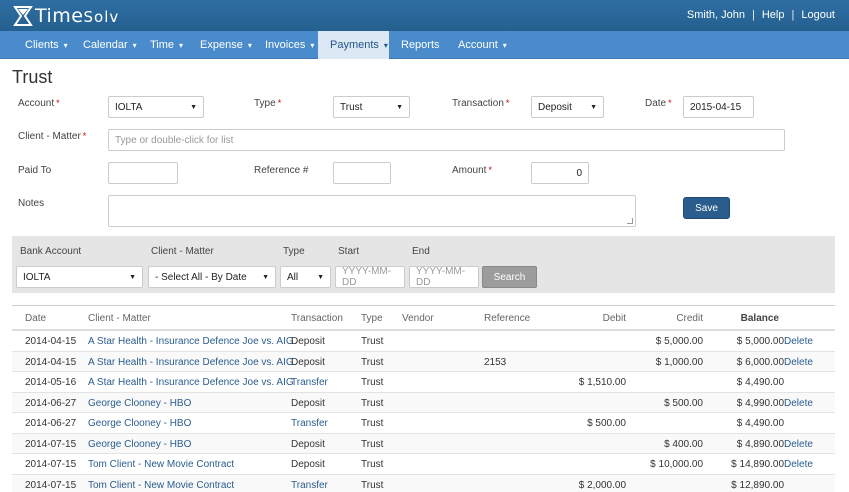 The height and width of the screenshot is (492, 849). What do you see at coordinates (446, 140) in the screenshot?
I see `client-matter-input: Type or double-click for list` at bounding box center [446, 140].